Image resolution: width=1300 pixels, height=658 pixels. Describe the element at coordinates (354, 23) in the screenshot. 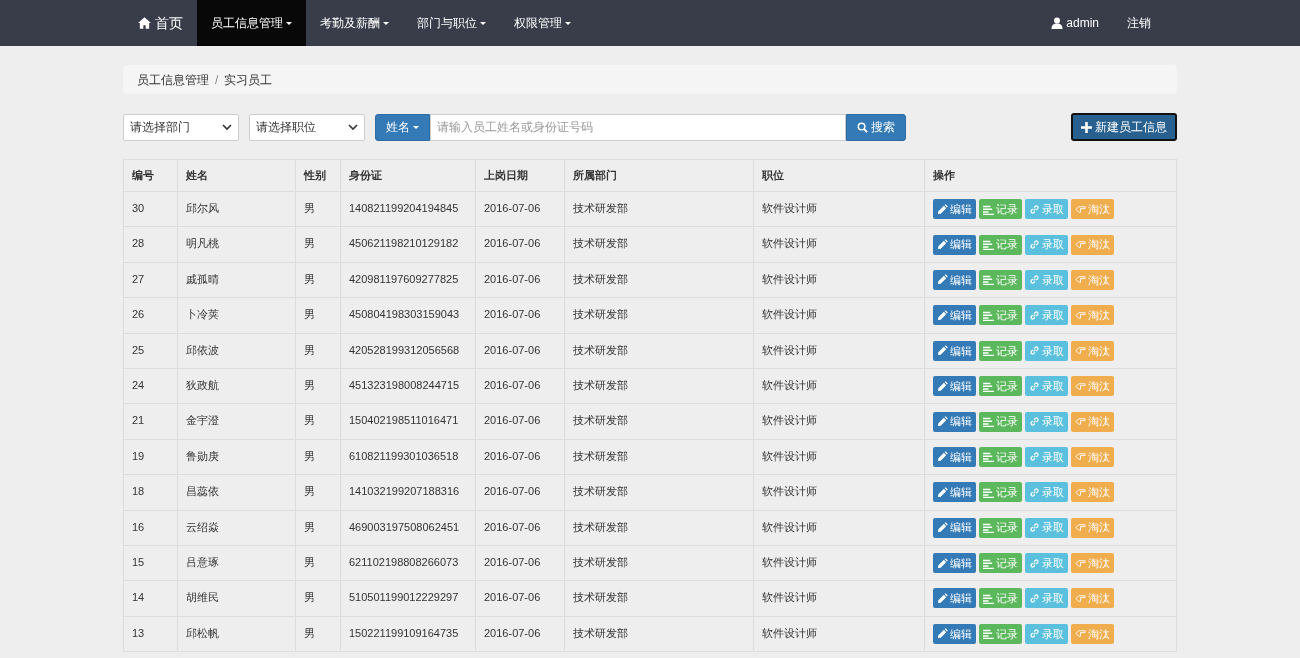

I see `nav-menu-item: 考勤及薪酬` at that location.